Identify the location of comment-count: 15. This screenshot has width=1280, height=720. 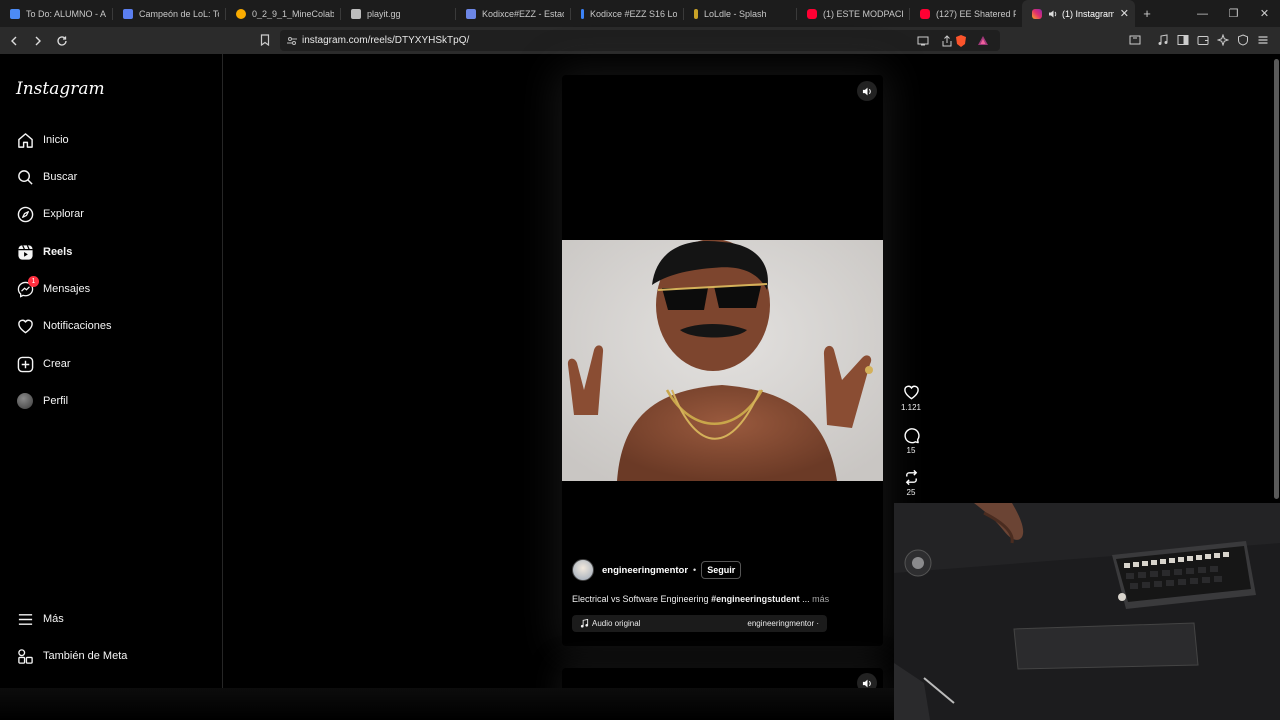
(911, 450).